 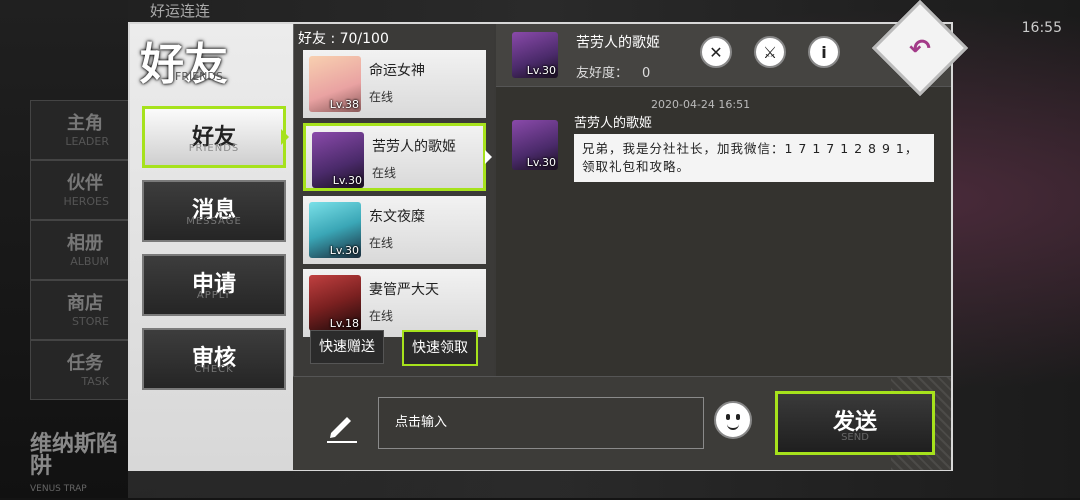 I want to click on back-arrow-icon: ↶, so click(x=920, y=49).